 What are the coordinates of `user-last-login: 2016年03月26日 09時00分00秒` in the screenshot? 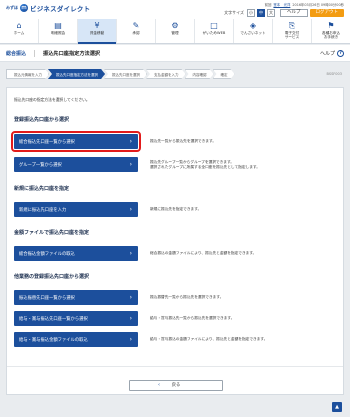 It's located at (318, 5).